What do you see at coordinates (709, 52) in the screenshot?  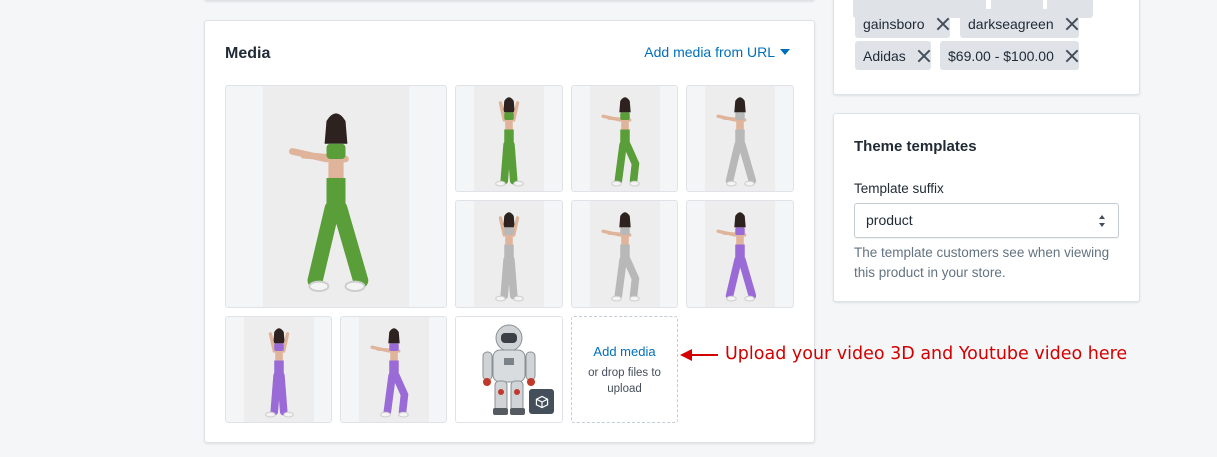 I see `add-media-from-url-label: Add media from URL` at bounding box center [709, 52].